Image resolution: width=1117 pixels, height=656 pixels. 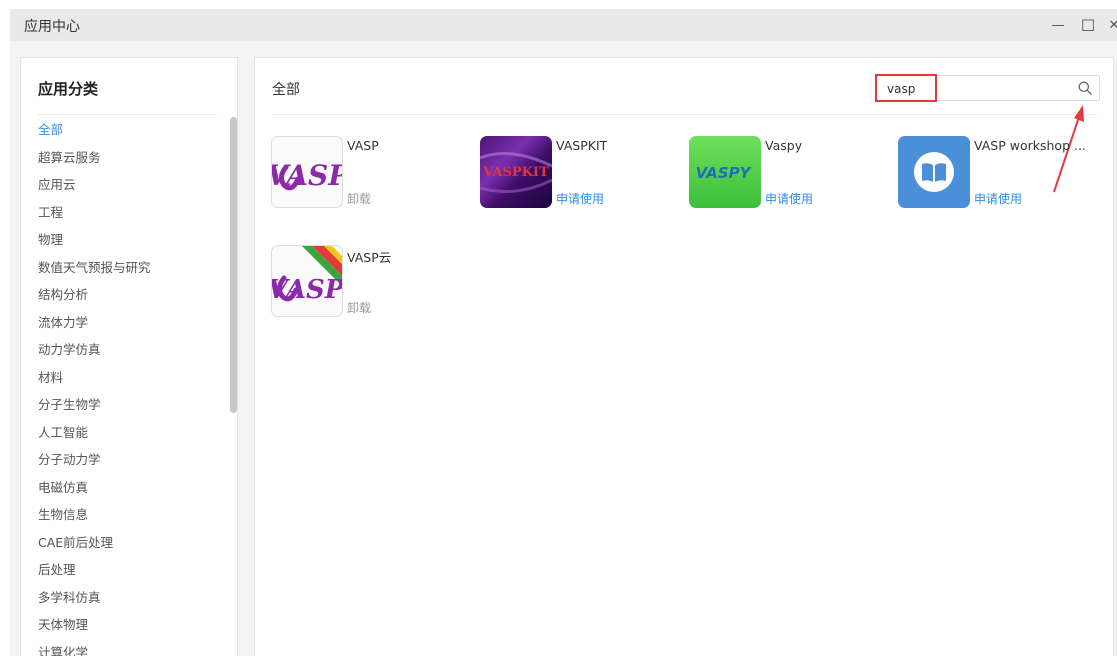 I want to click on category-heading: 全部, so click(x=286, y=90).